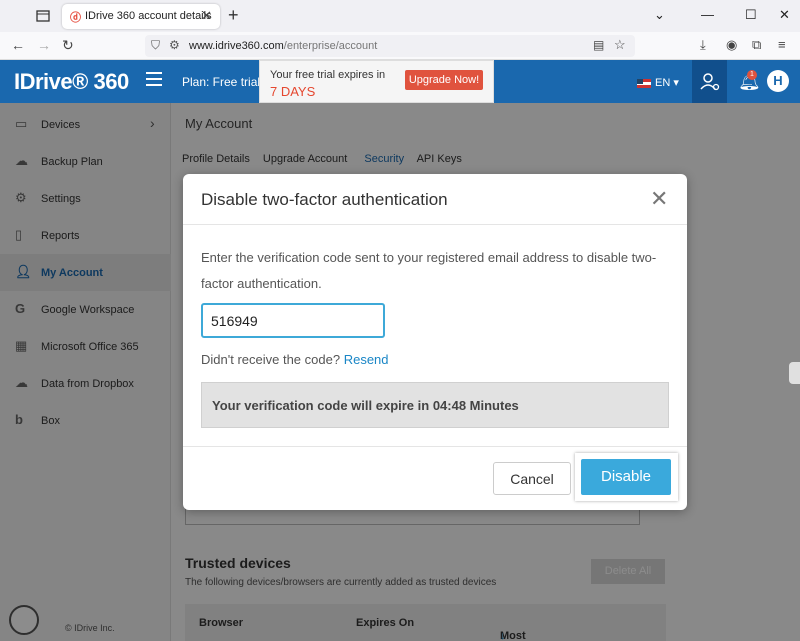 This screenshot has height=641, width=800. Describe the element at coordinates (778, 81) in the screenshot. I see `avatar: H` at that location.